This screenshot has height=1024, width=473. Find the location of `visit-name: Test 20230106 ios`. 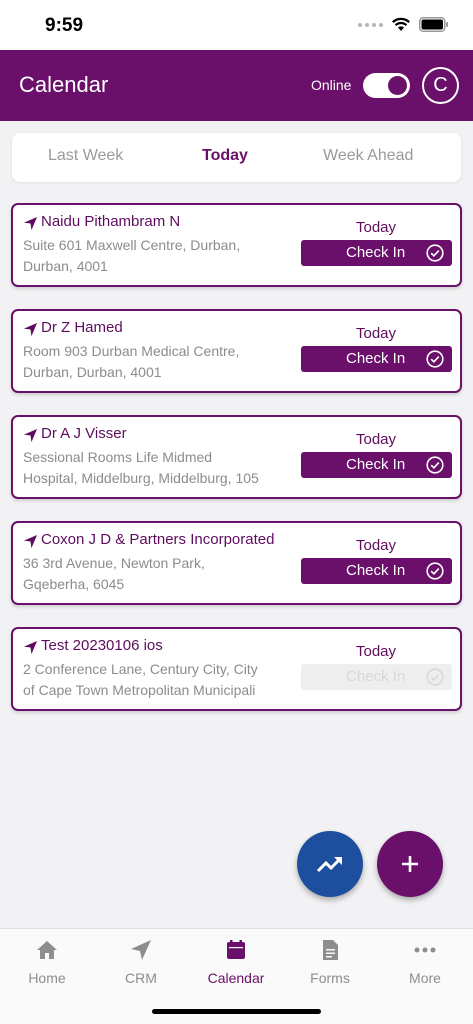

visit-name: Test 20230106 ios is located at coordinates (102, 645).